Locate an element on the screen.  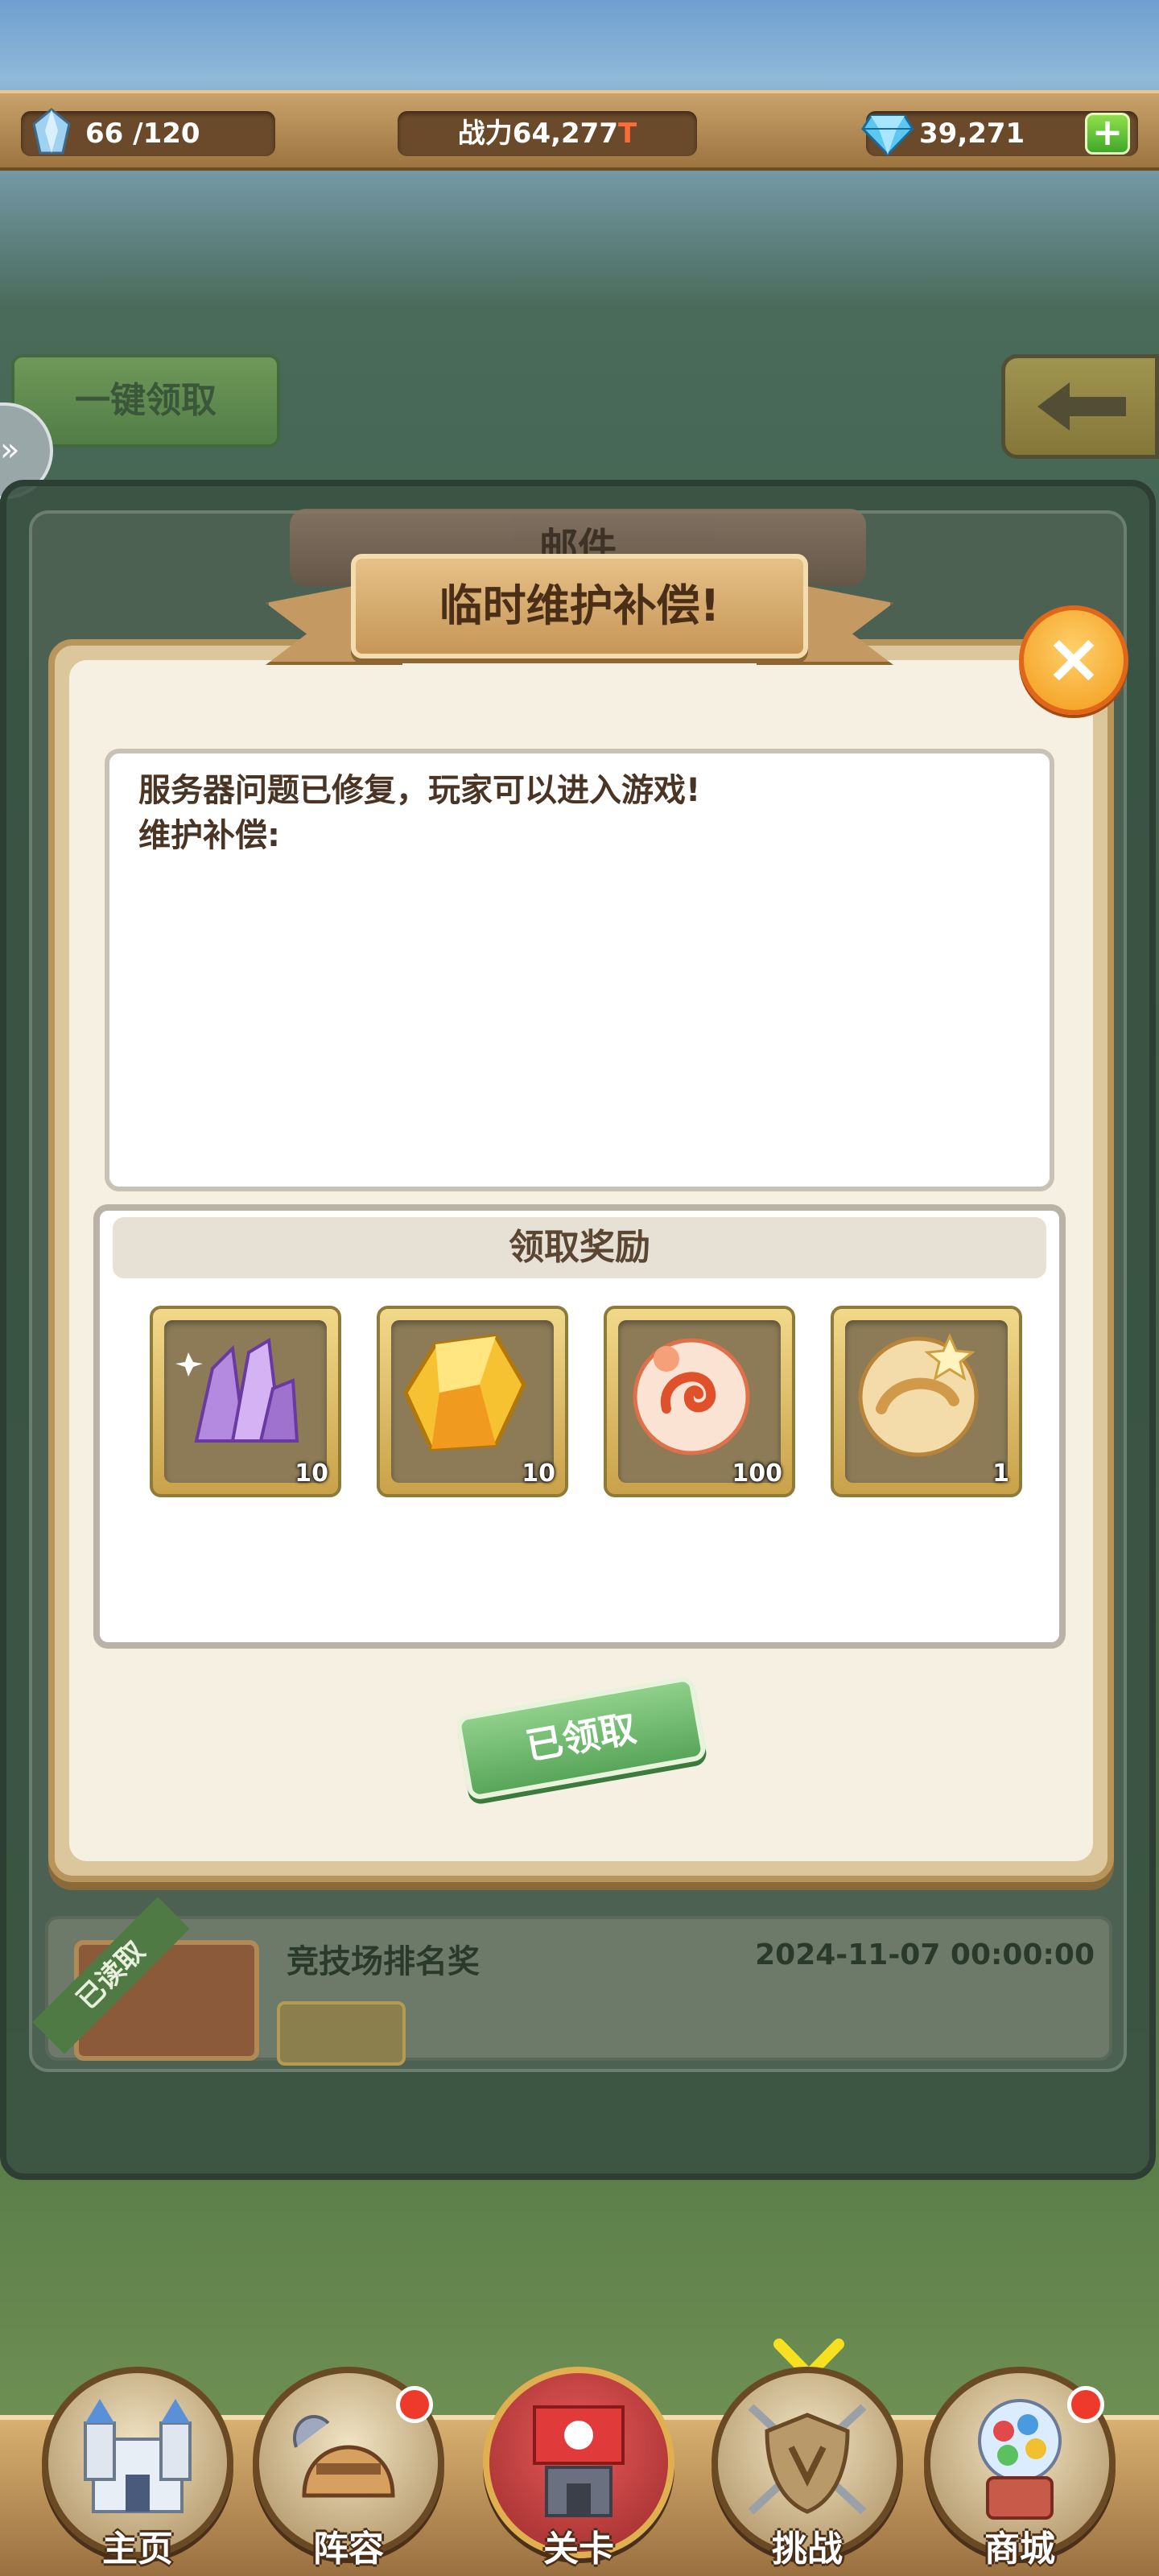
reward-item-gold-crystal: 10 is located at coordinates (472, 1401).